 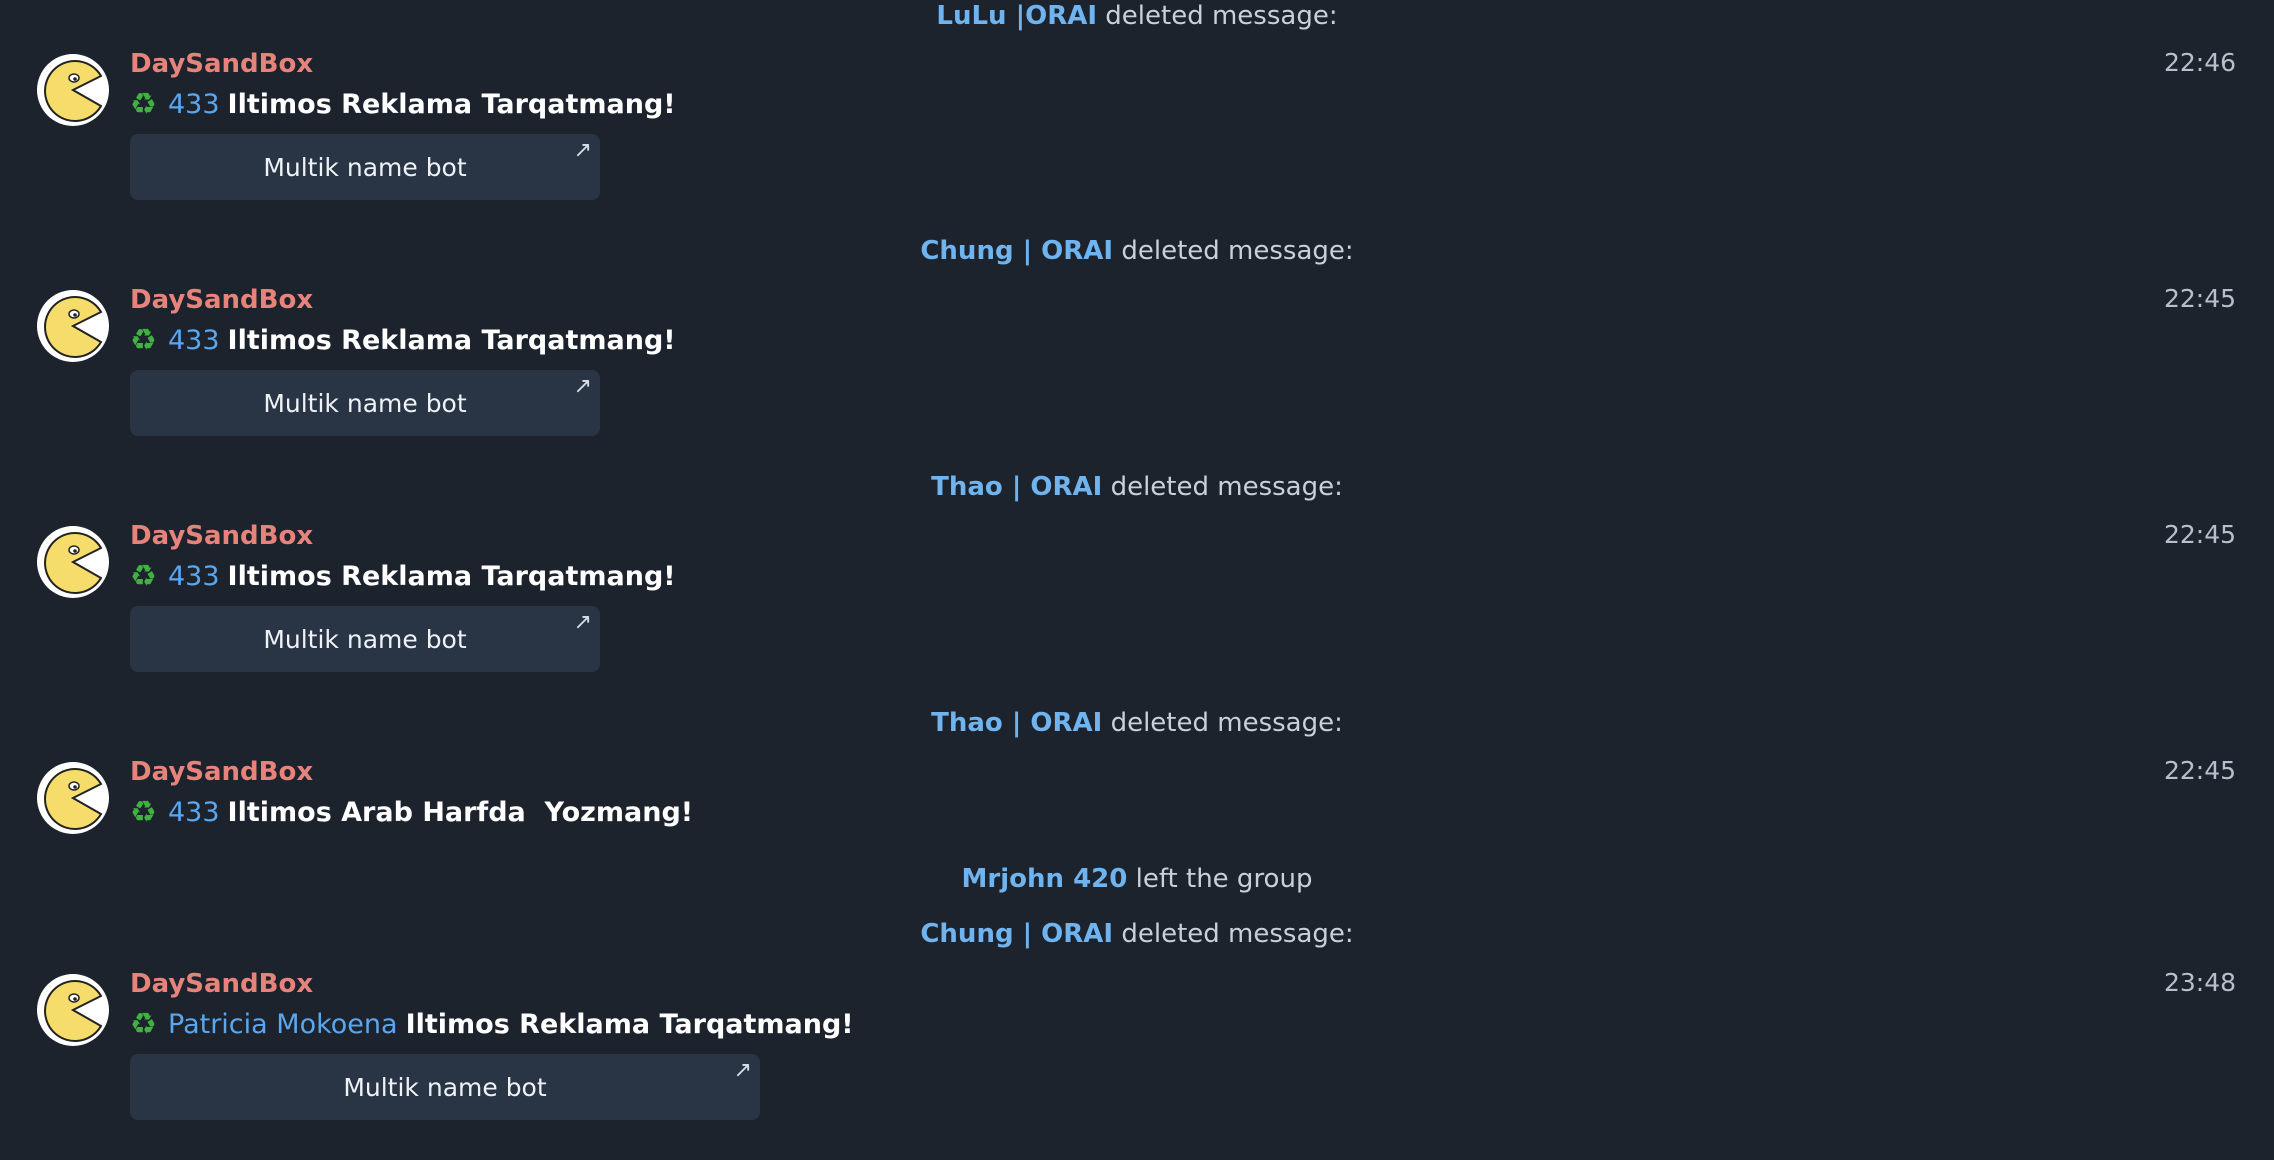 I want to click on service-action-text: left the group, so click(x=1224, y=879).